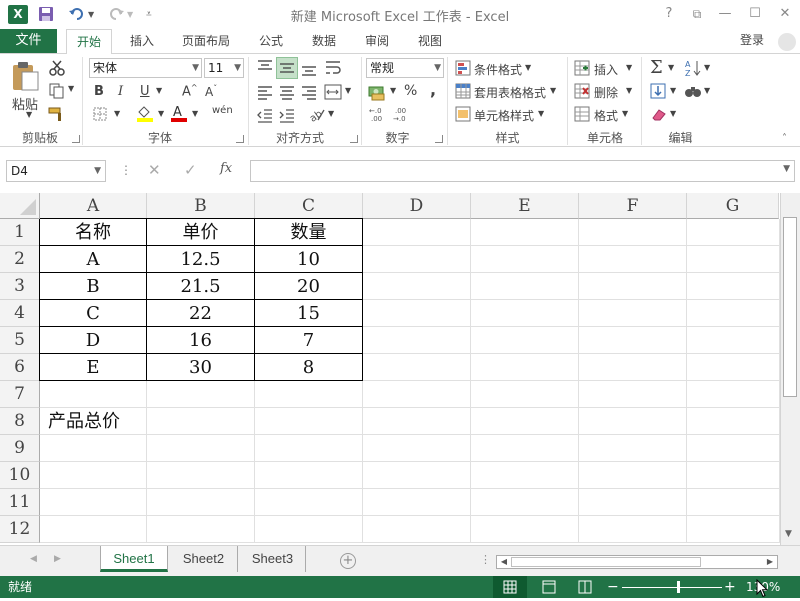 The image size is (800, 601). I want to click on column-header-g: G, so click(733, 206).